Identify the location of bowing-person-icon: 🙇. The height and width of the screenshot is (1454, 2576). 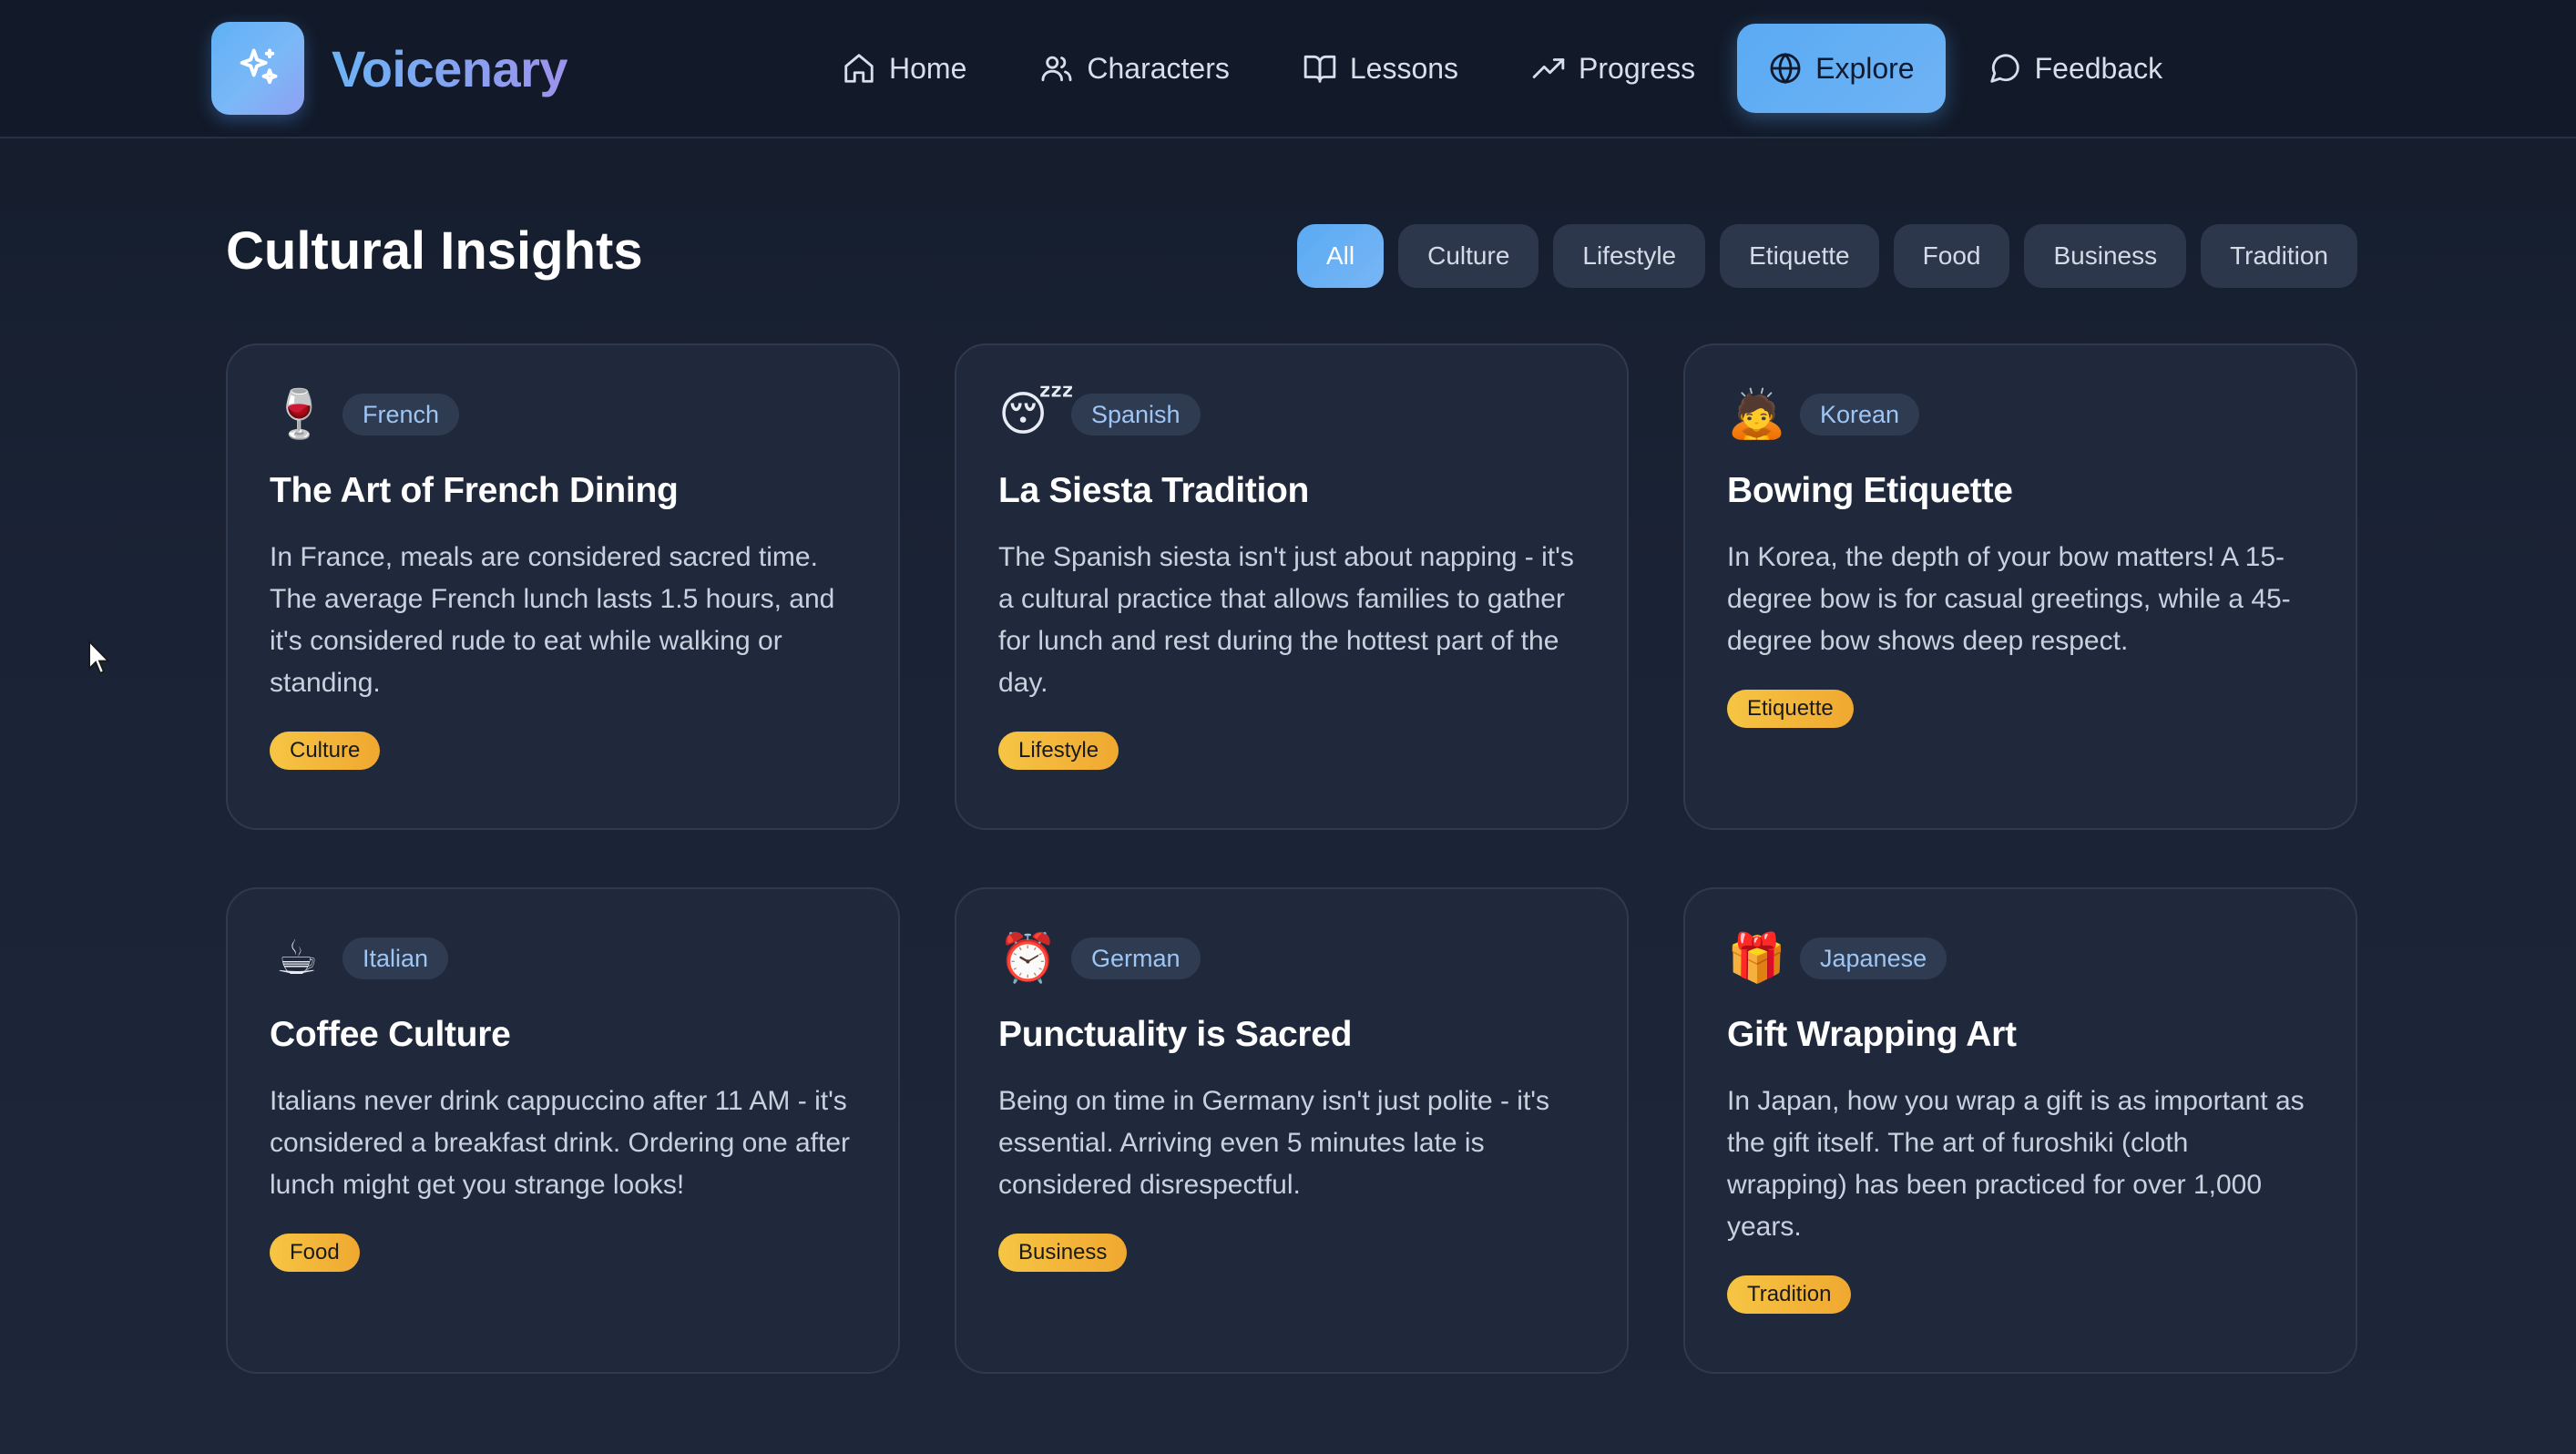
(1757, 414).